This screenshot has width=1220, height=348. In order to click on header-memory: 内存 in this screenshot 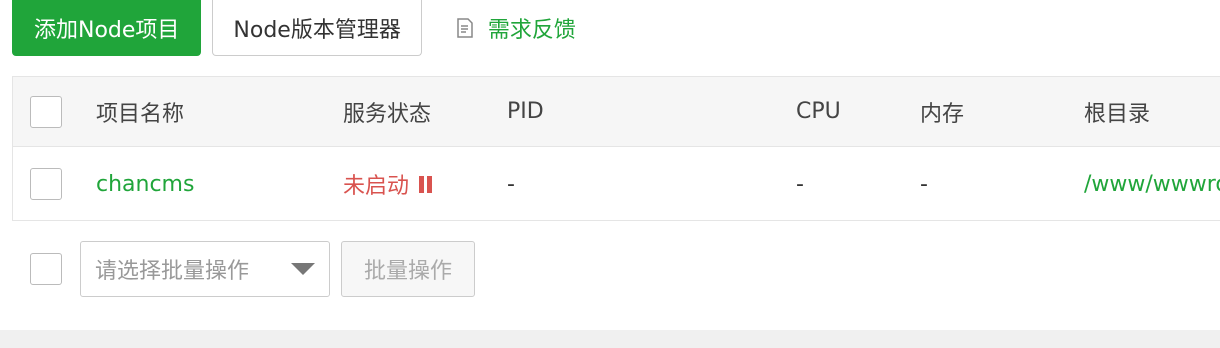, I will do `click(942, 114)`.